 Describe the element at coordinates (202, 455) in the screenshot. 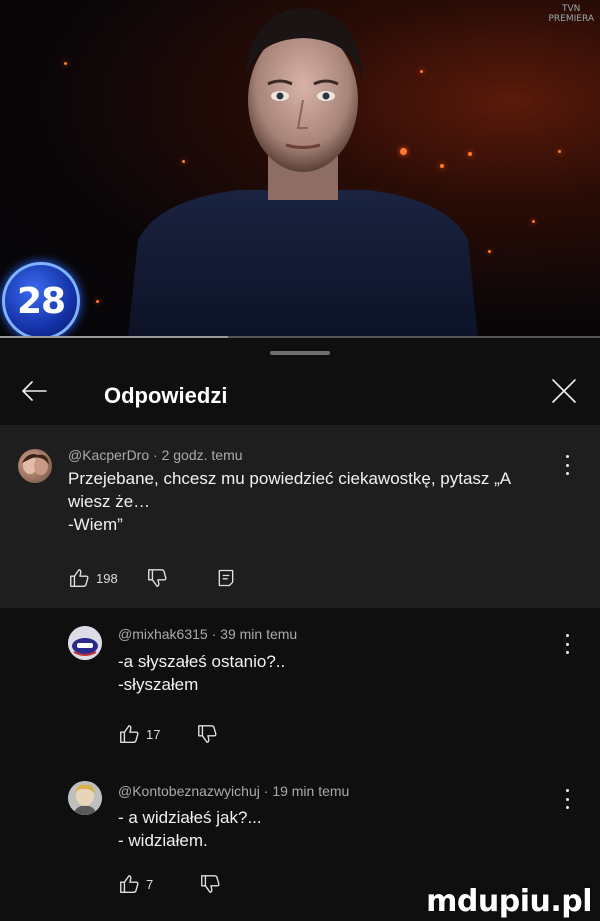

I see `comment-time: 2 godz. temu` at that location.